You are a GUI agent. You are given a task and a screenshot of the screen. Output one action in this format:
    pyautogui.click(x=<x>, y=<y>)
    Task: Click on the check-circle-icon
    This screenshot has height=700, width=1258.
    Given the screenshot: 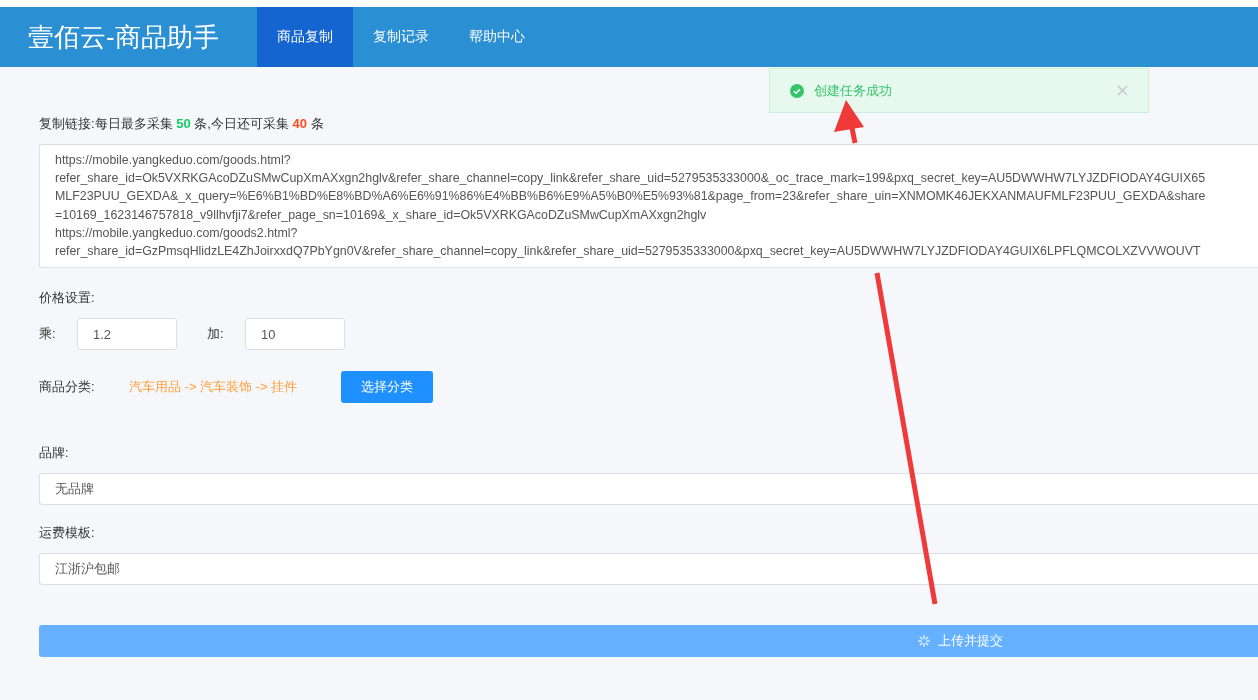 What is the action you would take?
    pyautogui.click(x=797, y=90)
    